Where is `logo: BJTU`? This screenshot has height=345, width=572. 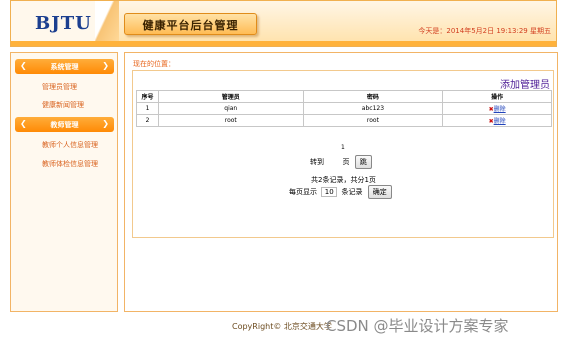
logo: BJTU is located at coordinates (63, 23).